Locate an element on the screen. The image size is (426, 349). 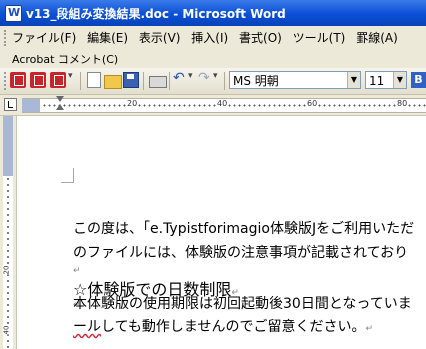
vruler-margin is located at coordinates (8, 146).